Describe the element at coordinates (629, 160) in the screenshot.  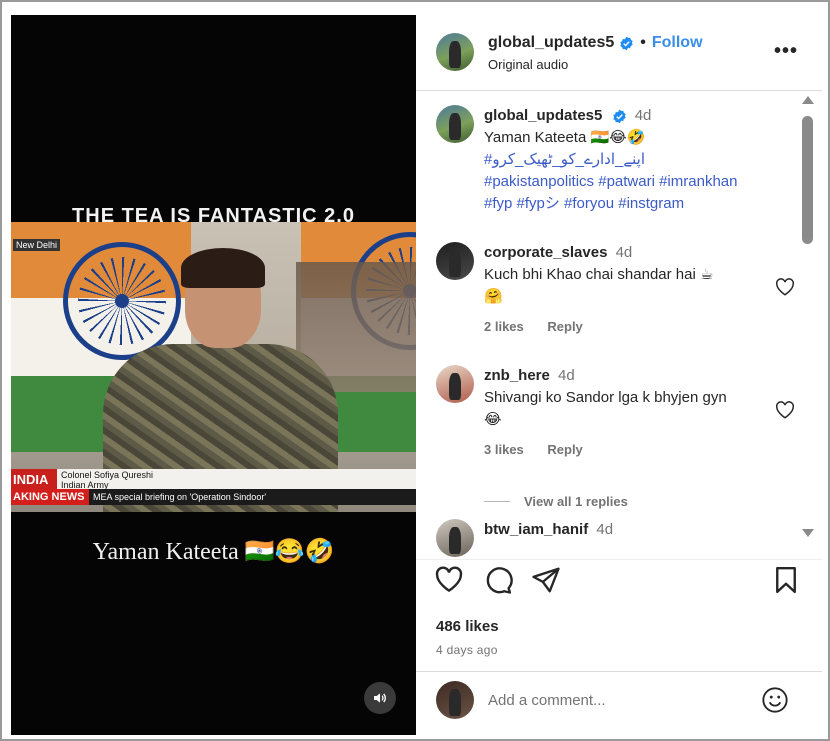
I see `hashtag-urdu: #اپنے_ادارے_کو_ٹھیک_کرو` at that location.